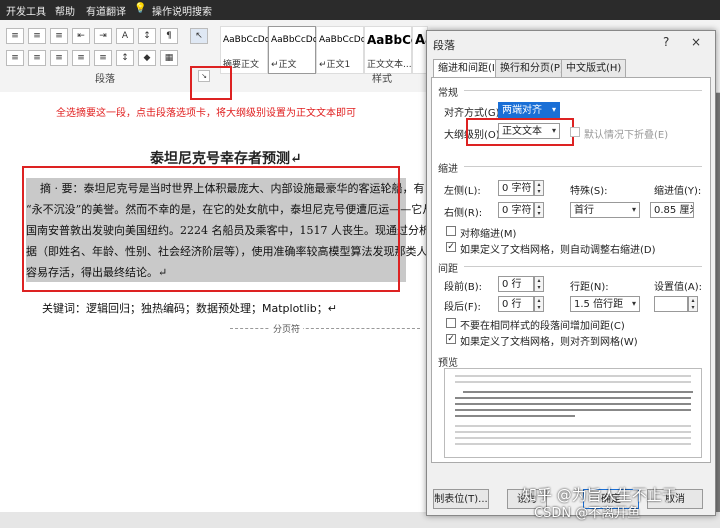  I want to click on numbering-icon: ≡, so click(37, 36).